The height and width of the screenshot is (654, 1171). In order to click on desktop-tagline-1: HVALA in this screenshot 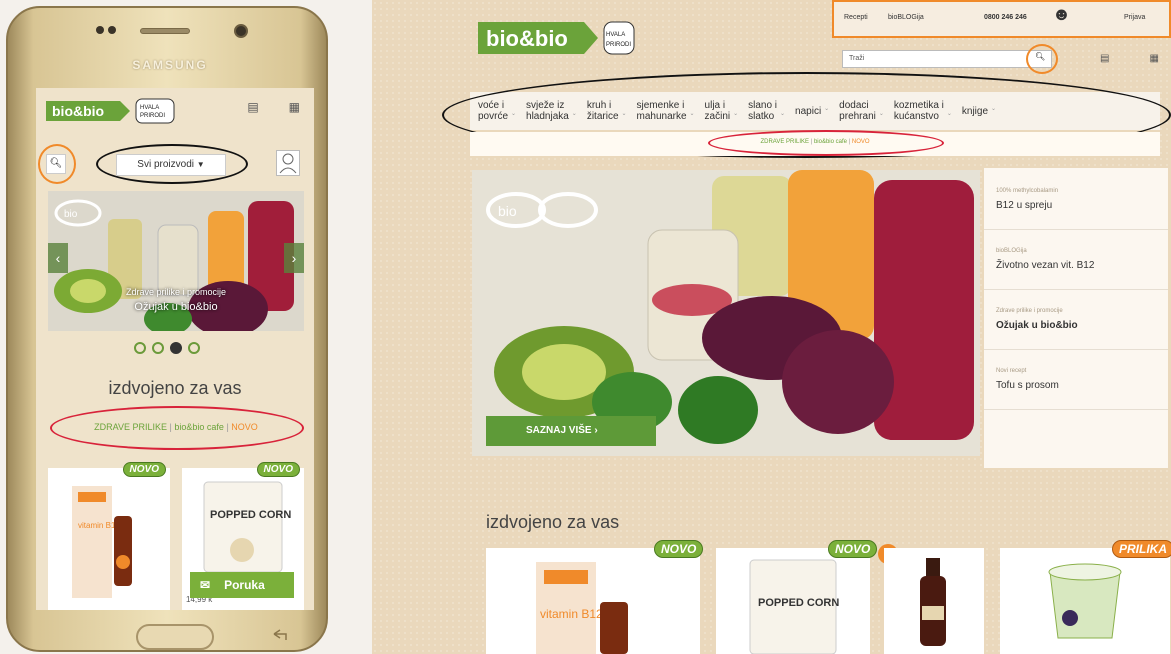, I will do `click(615, 35)`.